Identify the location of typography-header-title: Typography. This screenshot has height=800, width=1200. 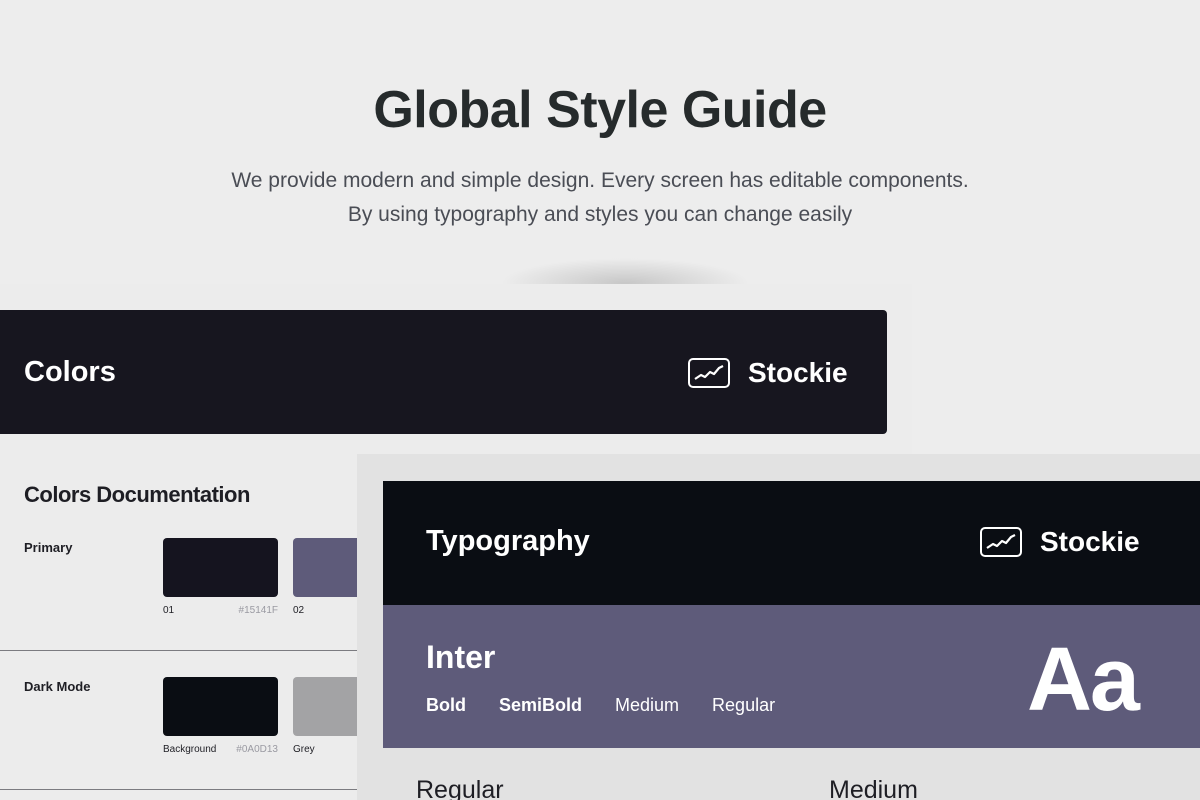
(508, 541).